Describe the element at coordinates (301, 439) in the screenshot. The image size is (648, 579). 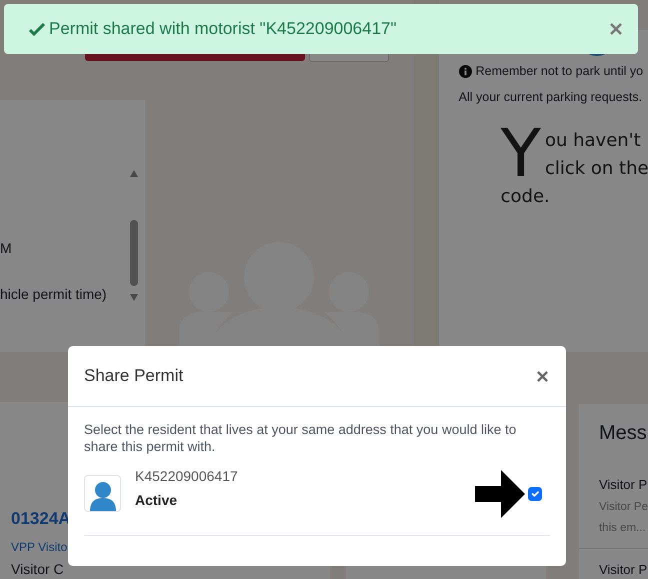
I see `instructions-text: Select the resident that lives at your same address that you would like to share this permit with.` at that location.